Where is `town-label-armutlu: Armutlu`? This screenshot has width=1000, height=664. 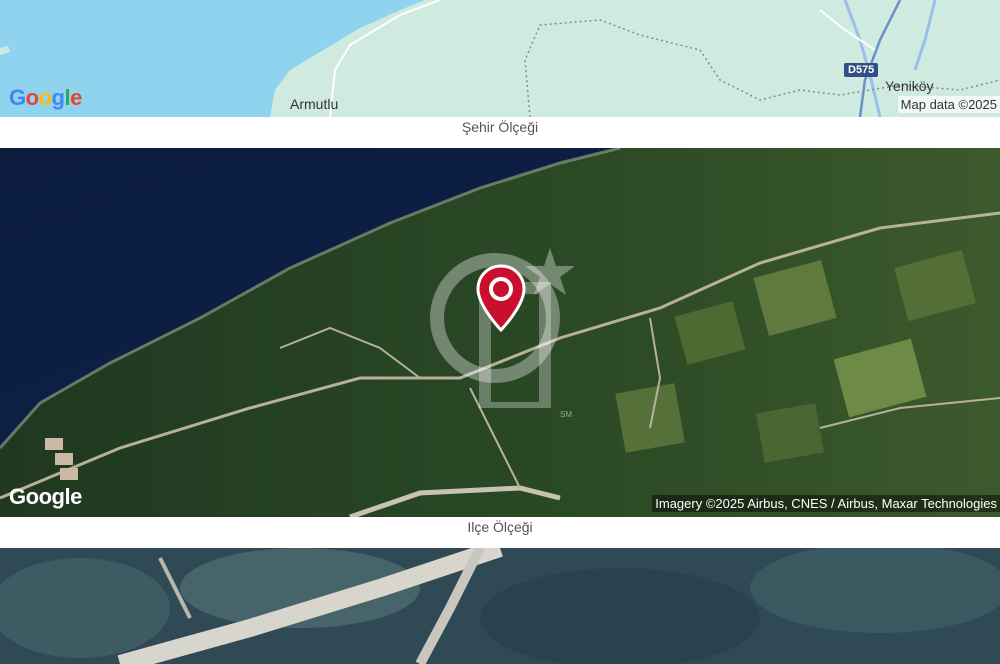 town-label-armutlu: Armutlu is located at coordinates (314, 104).